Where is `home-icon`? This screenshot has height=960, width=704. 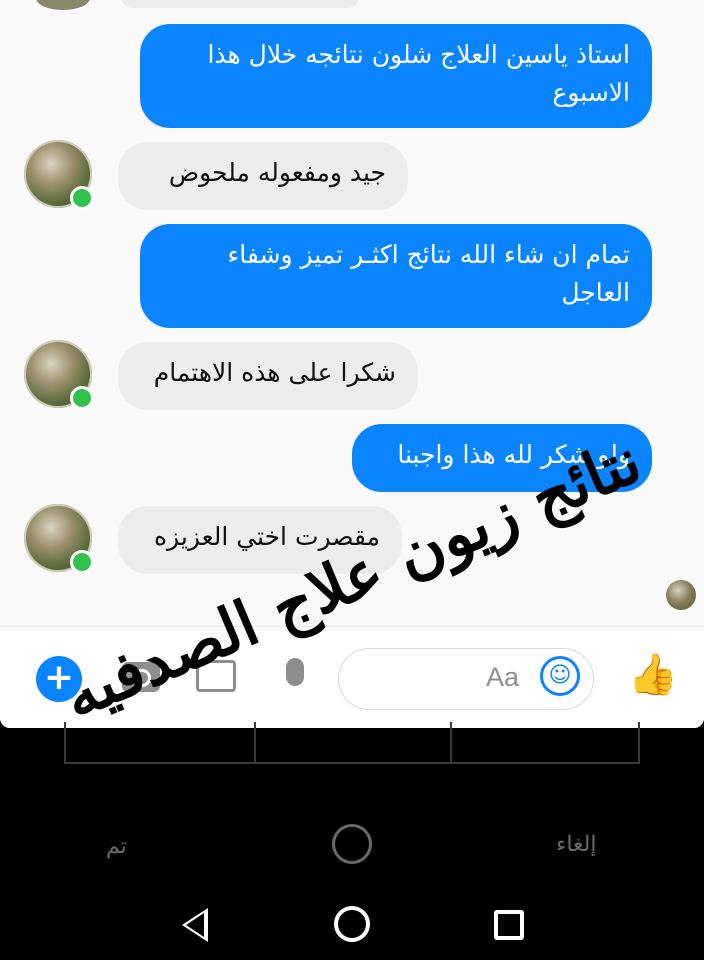
home-icon is located at coordinates (352, 924).